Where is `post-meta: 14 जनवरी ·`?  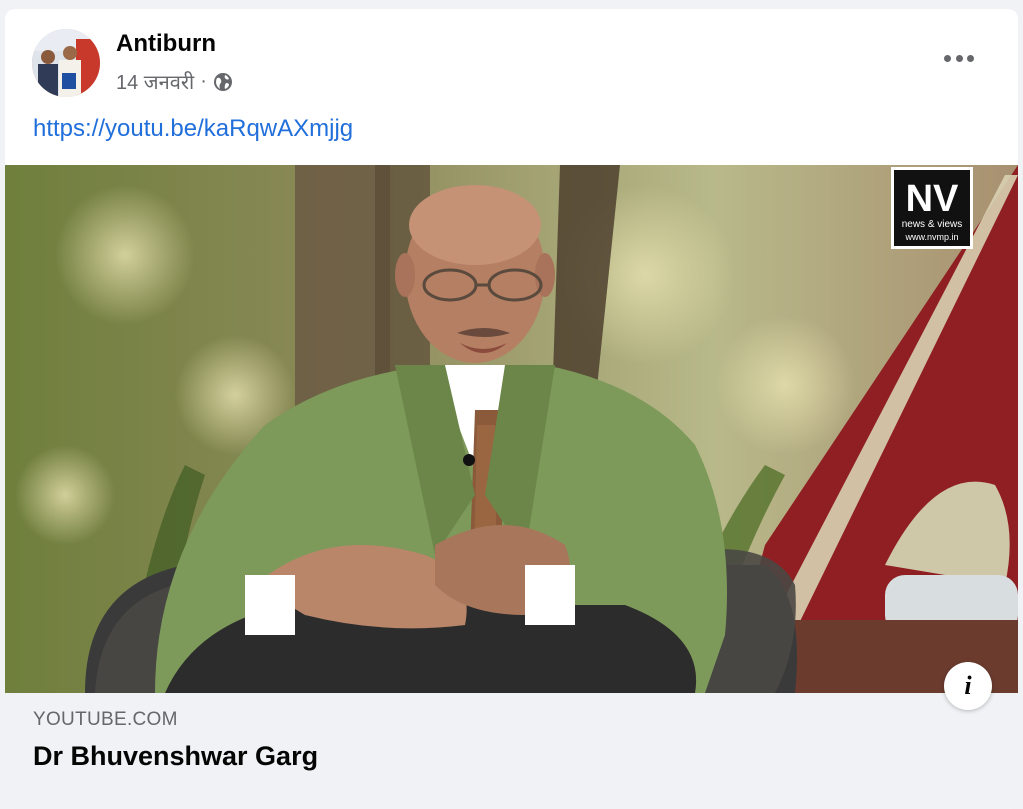 post-meta: 14 जनवरी · is located at coordinates (174, 81).